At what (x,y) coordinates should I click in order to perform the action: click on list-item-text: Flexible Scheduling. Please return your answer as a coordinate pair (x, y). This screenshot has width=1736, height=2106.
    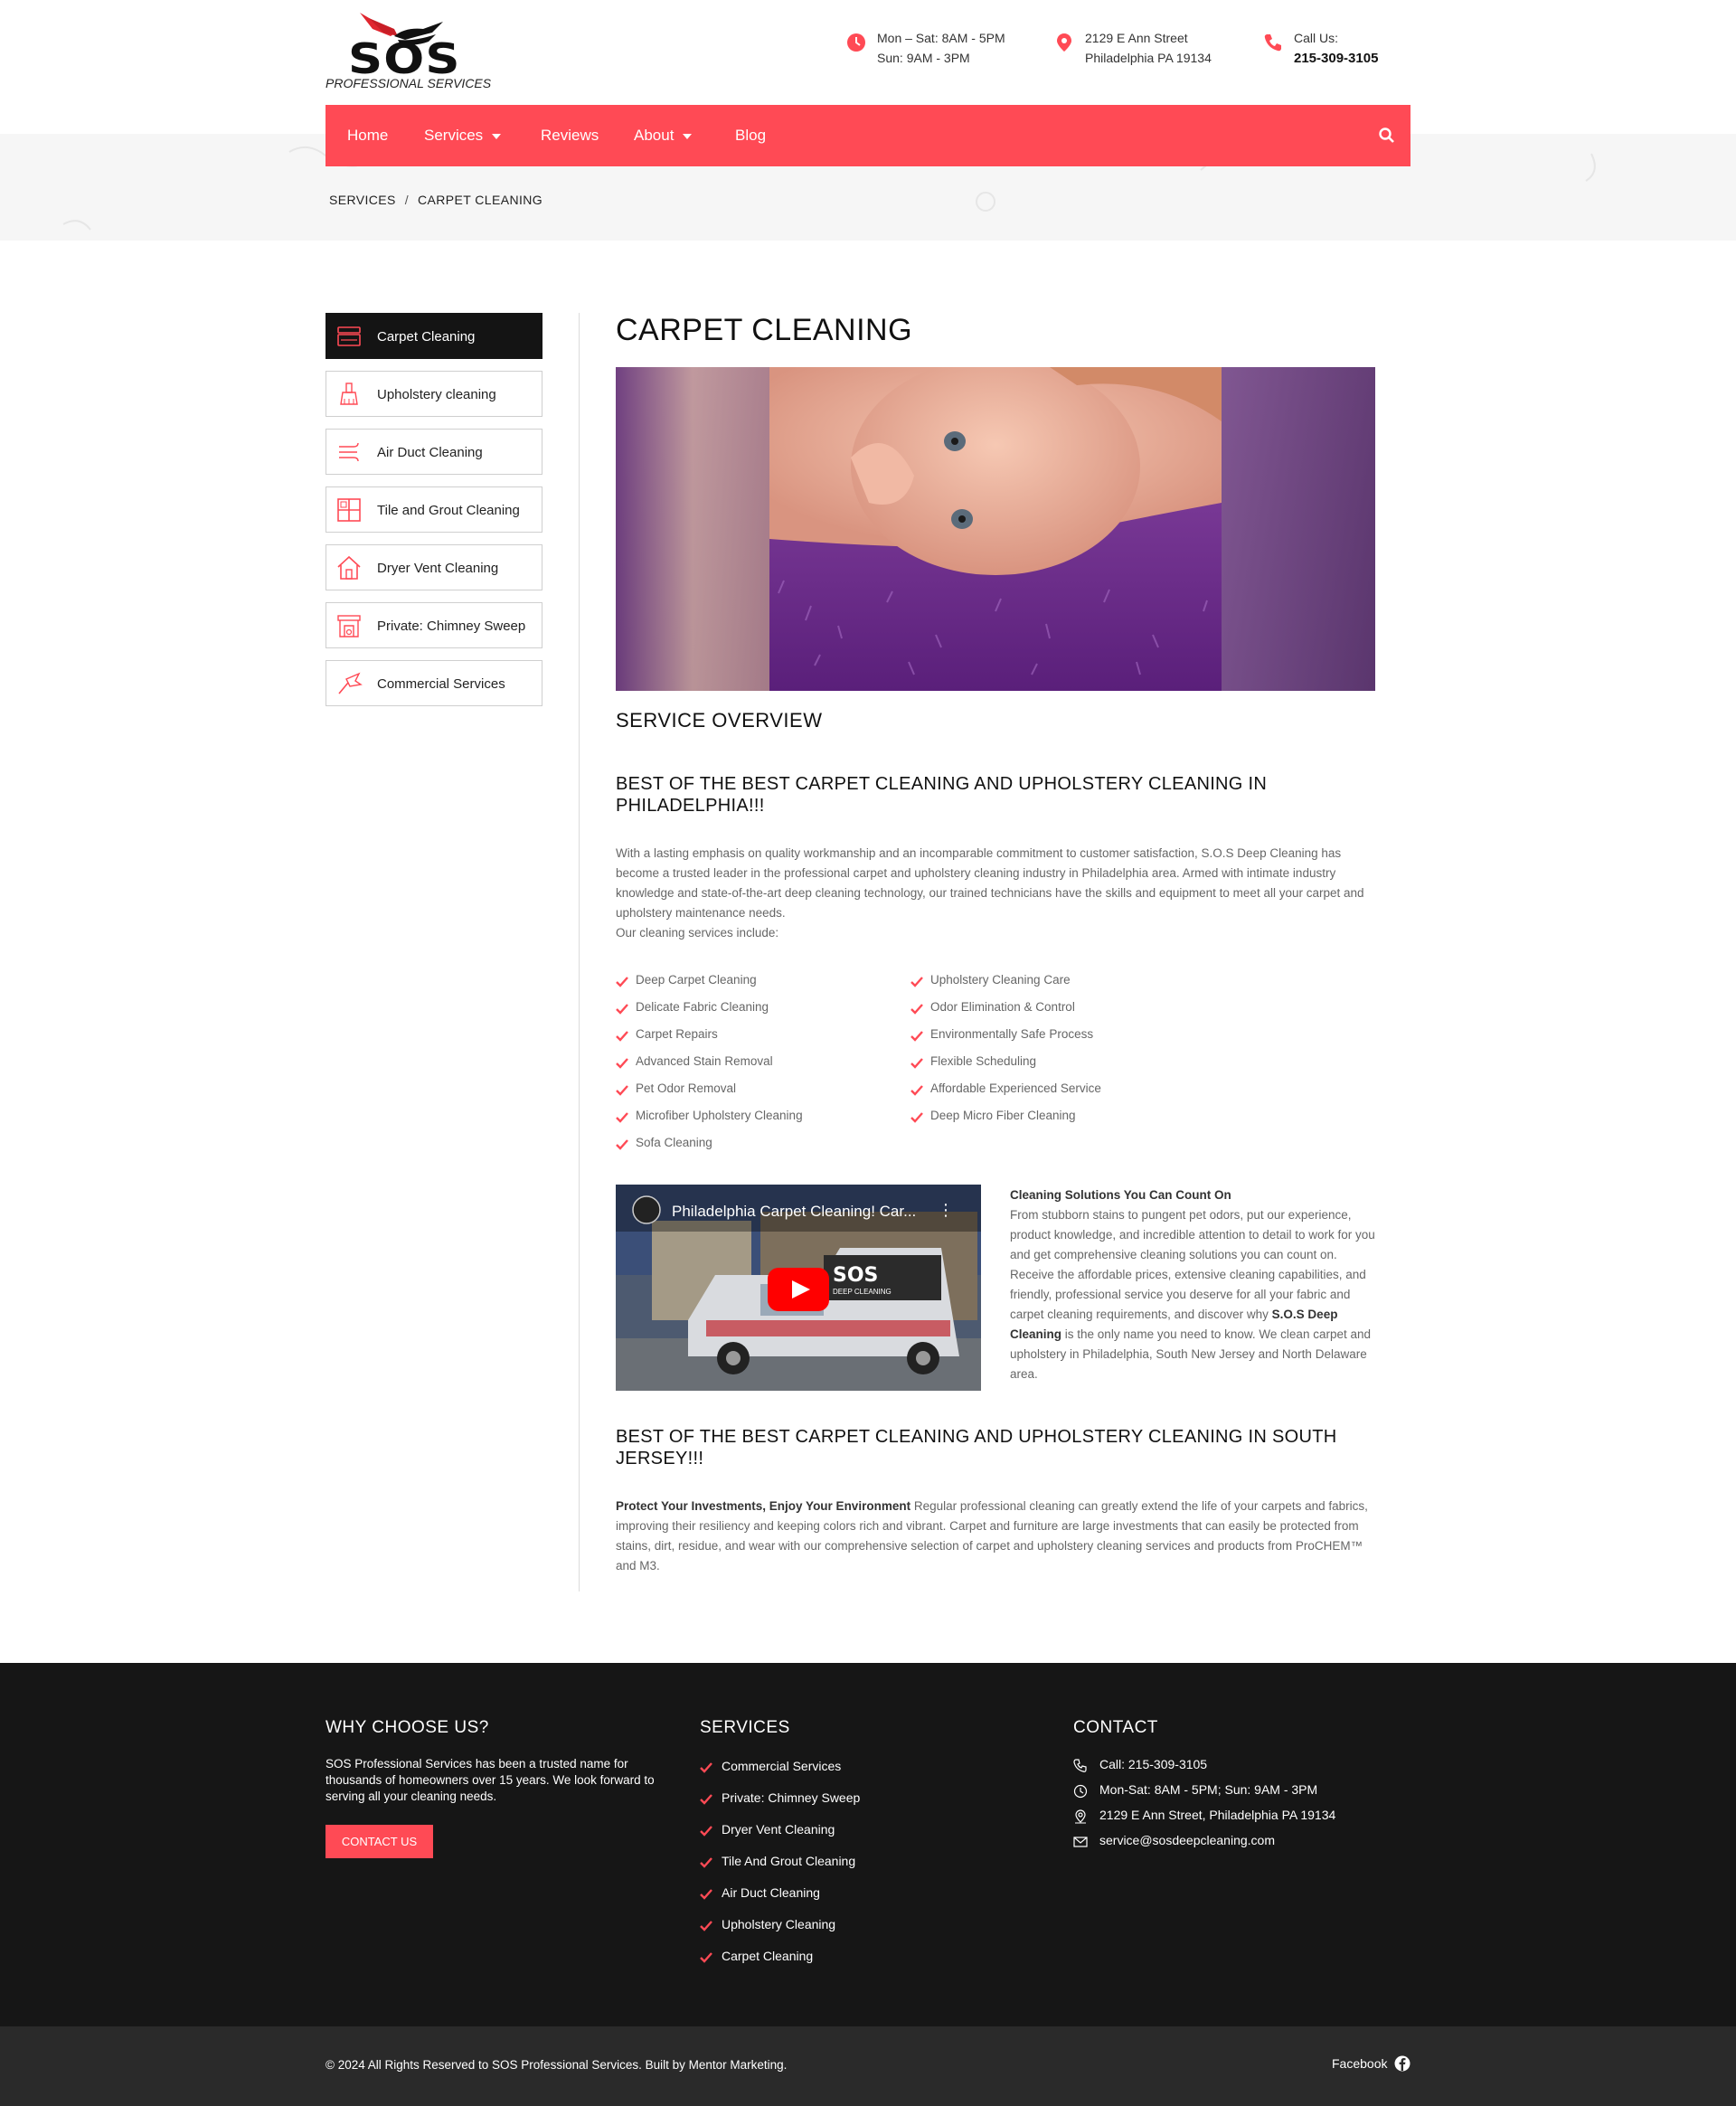
    Looking at the image, I should click on (983, 1061).